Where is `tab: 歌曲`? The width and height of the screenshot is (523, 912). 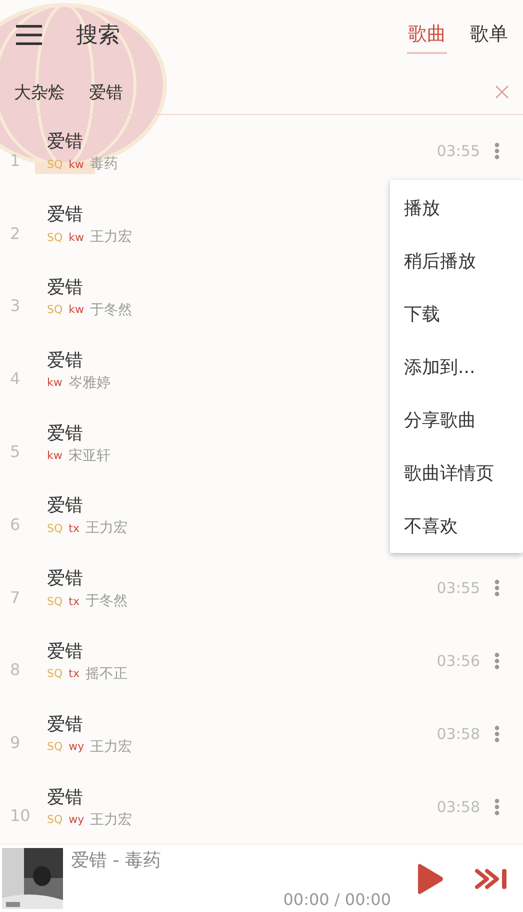 tab: 歌曲 is located at coordinates (427, 35).